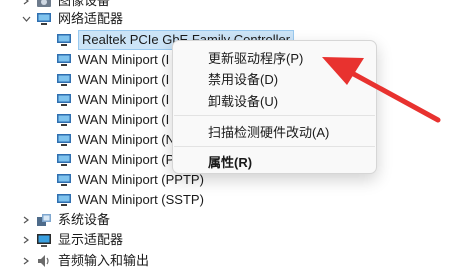 Image resolution: width=460 pixels, height=275 pixels. Describe the element at coordinates (274, 57) in the screenshot. I see `menu-item-update-driver: 更新驱动程序(P)` at that location.